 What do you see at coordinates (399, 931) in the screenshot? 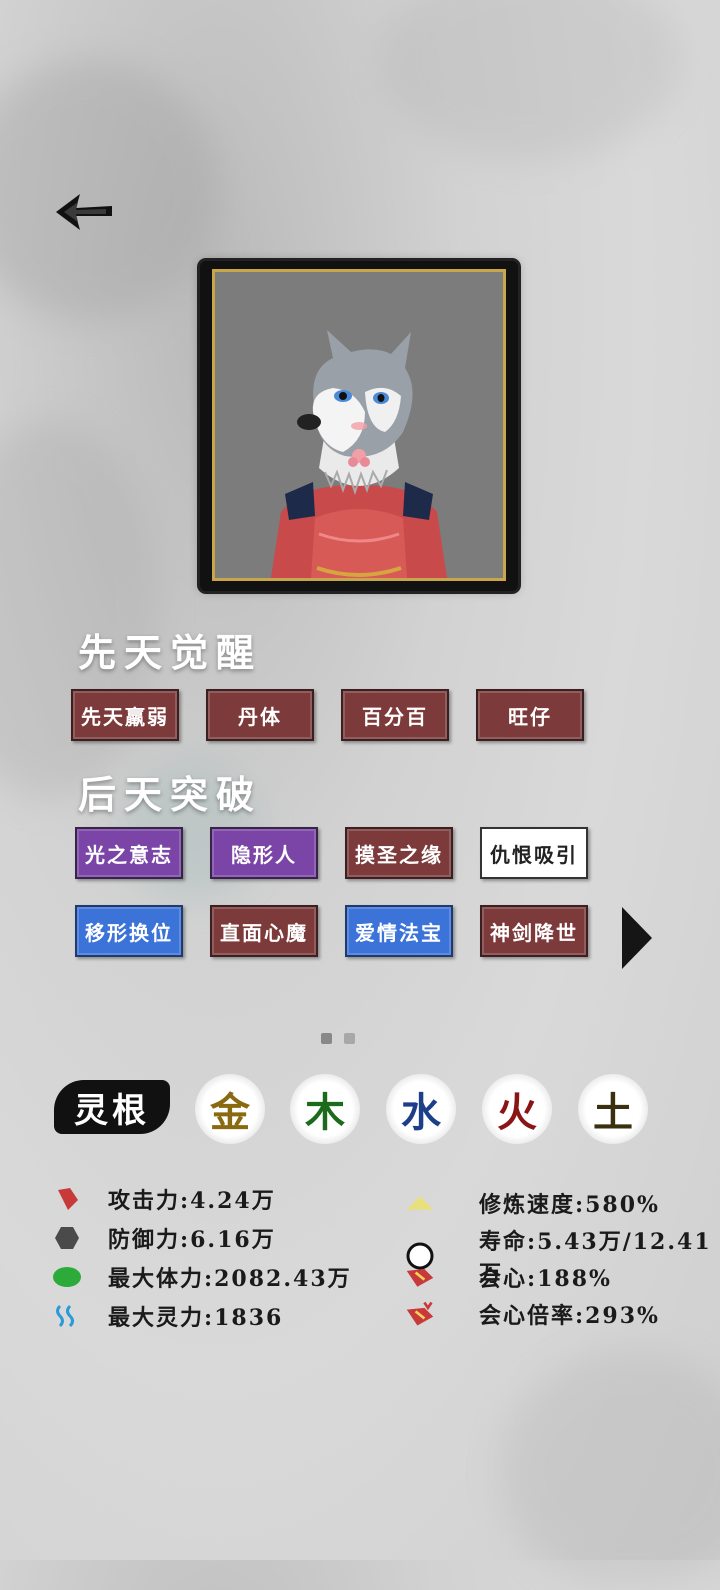
I see `acquired-tag: 爱情法宝` at bounding box center [399, 931].